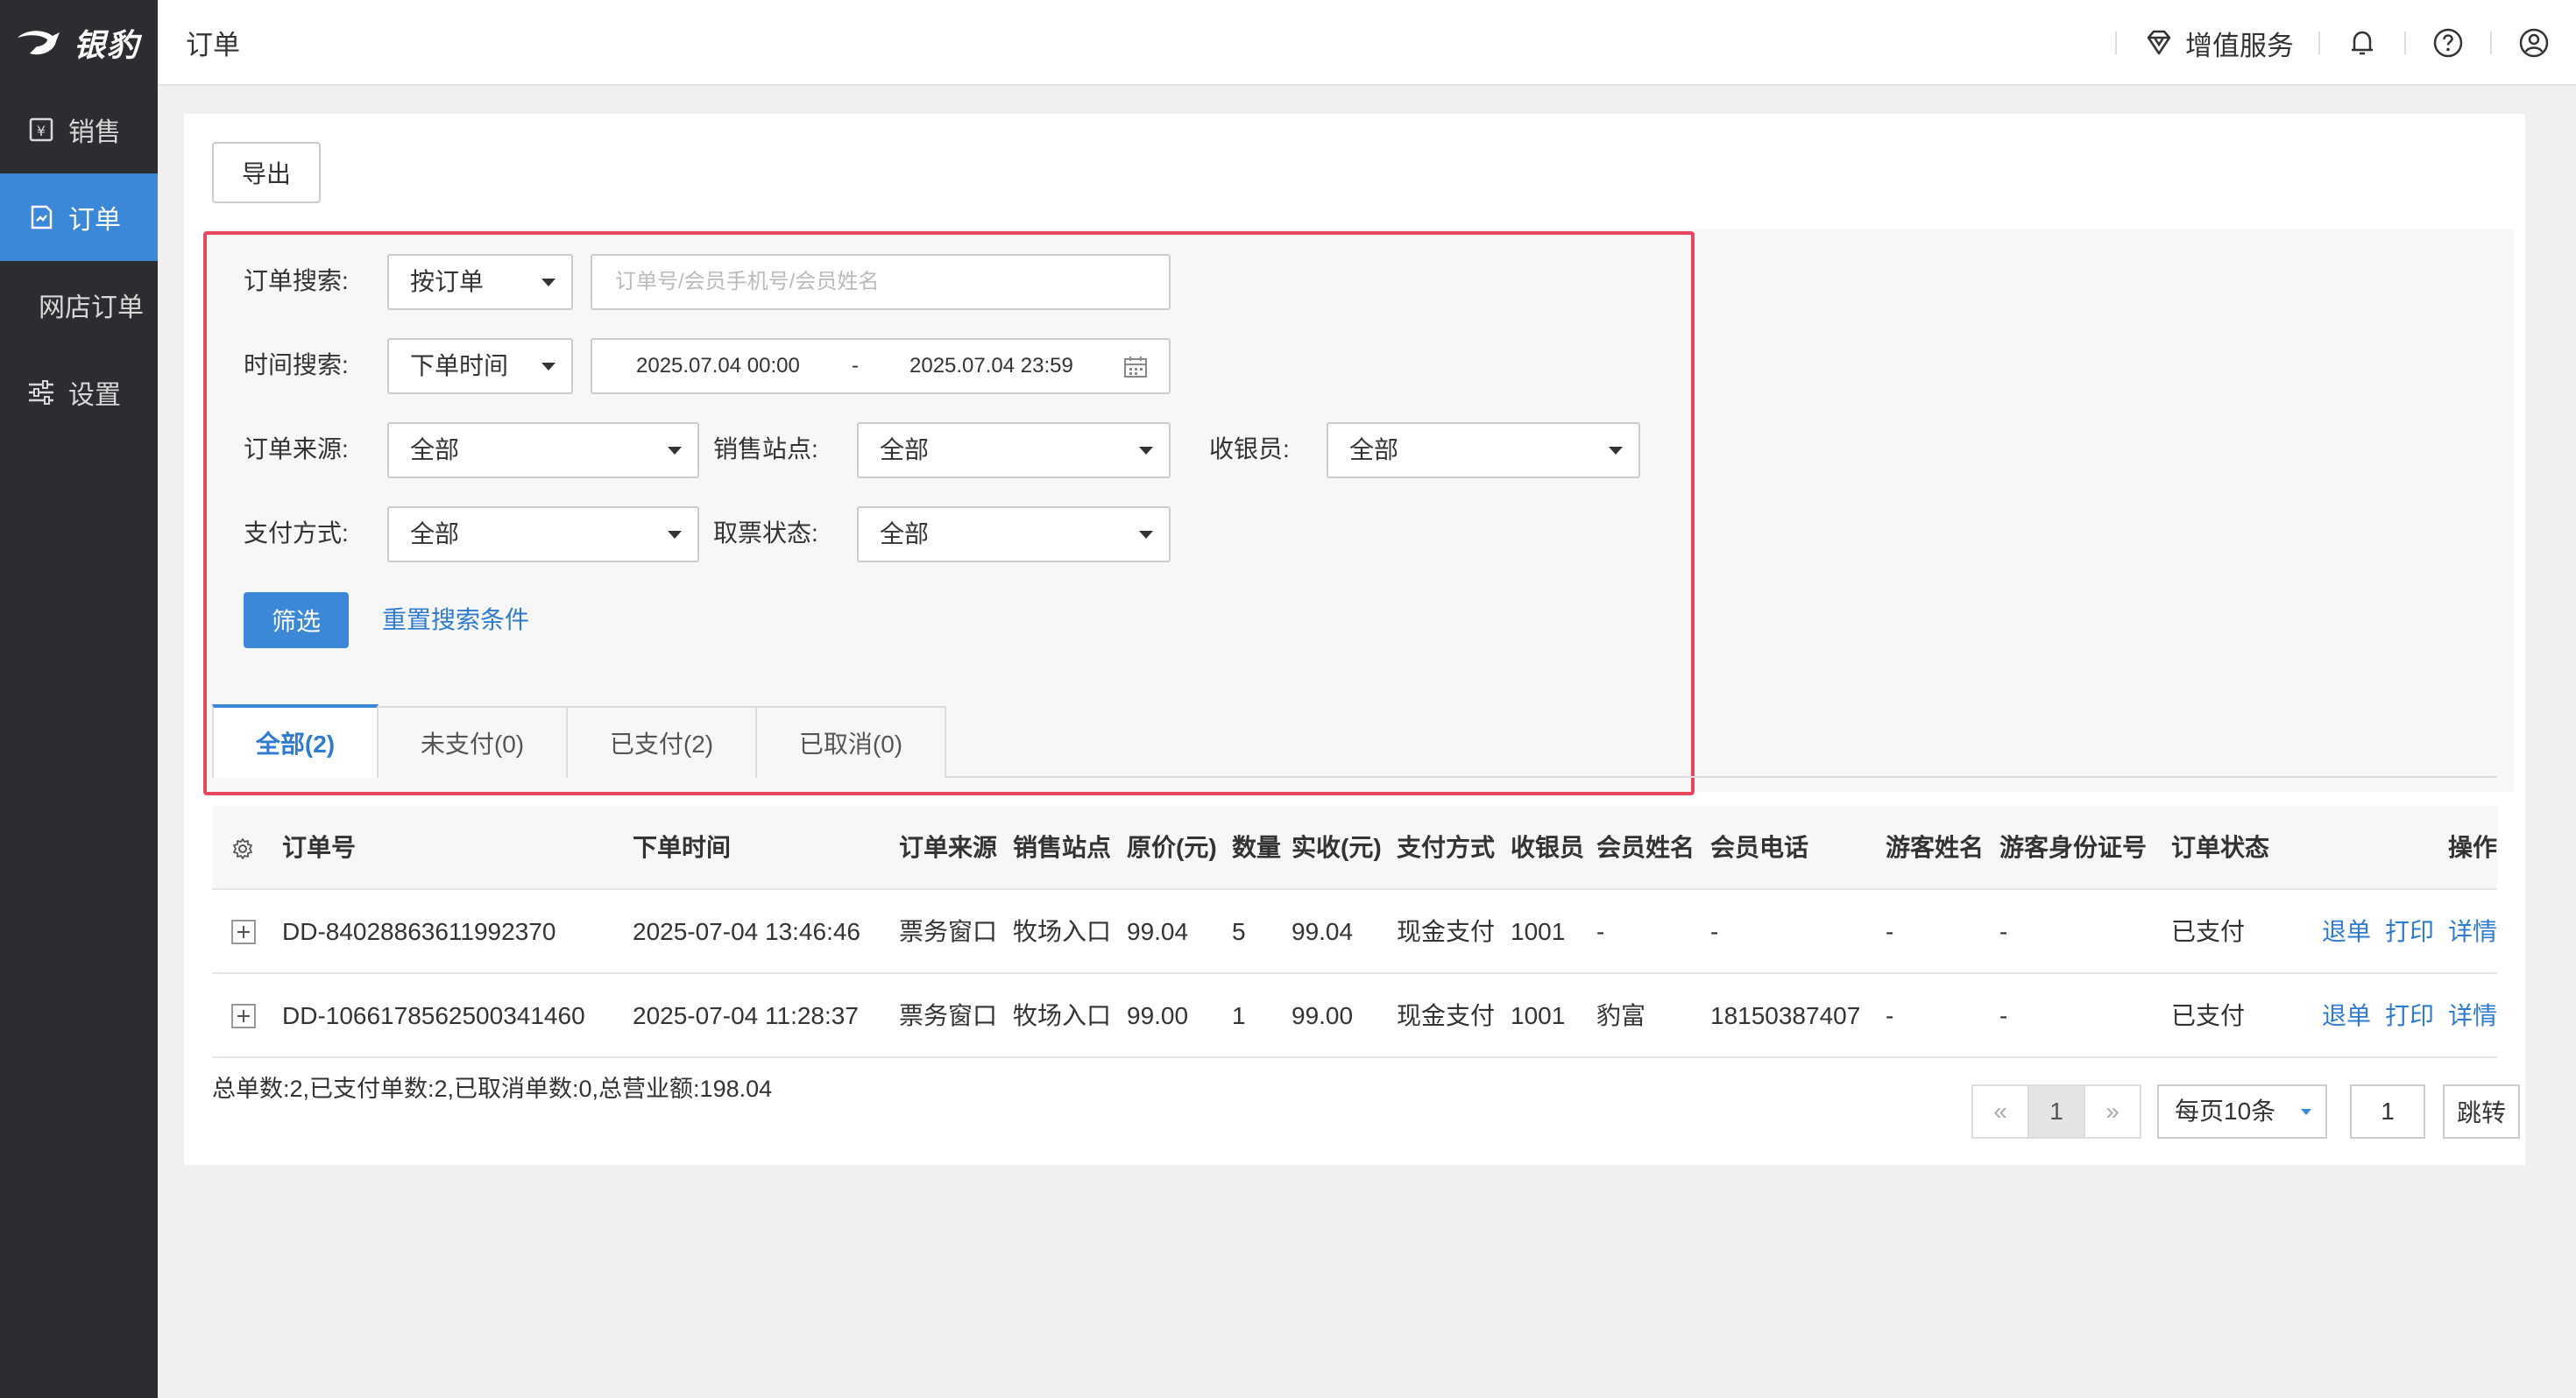 The image size is (2576, 1398). I want to click on money-icon: ¥, so click(41, 130).